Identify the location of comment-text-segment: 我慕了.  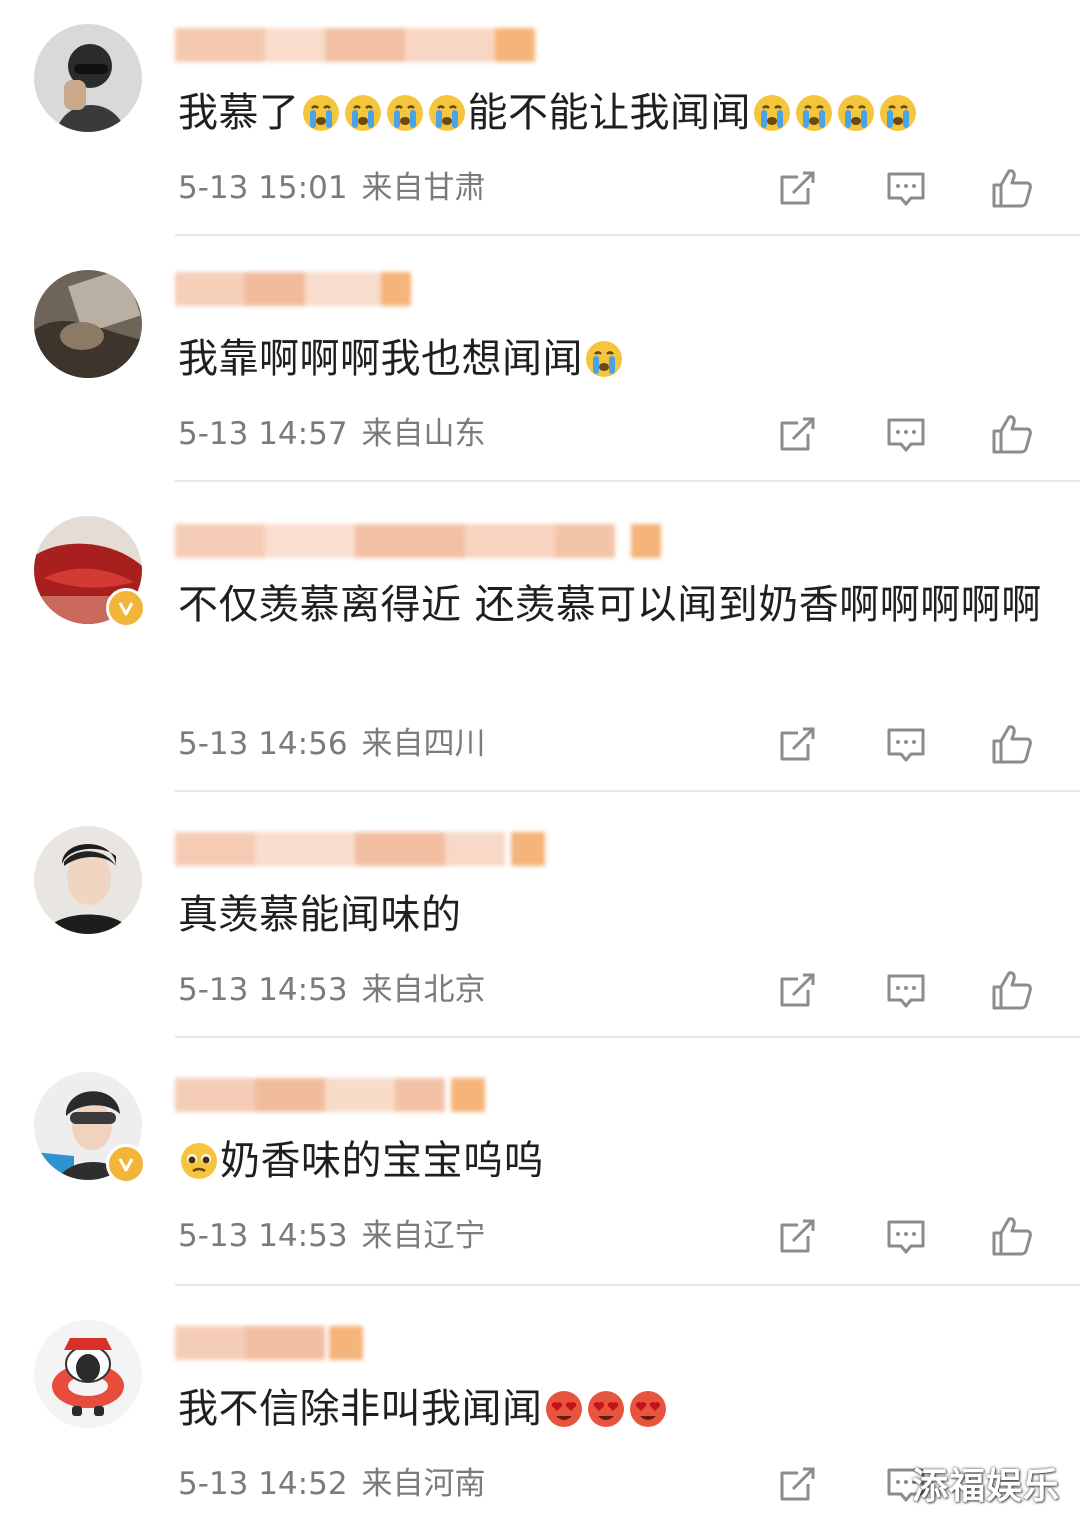
(239, 113).